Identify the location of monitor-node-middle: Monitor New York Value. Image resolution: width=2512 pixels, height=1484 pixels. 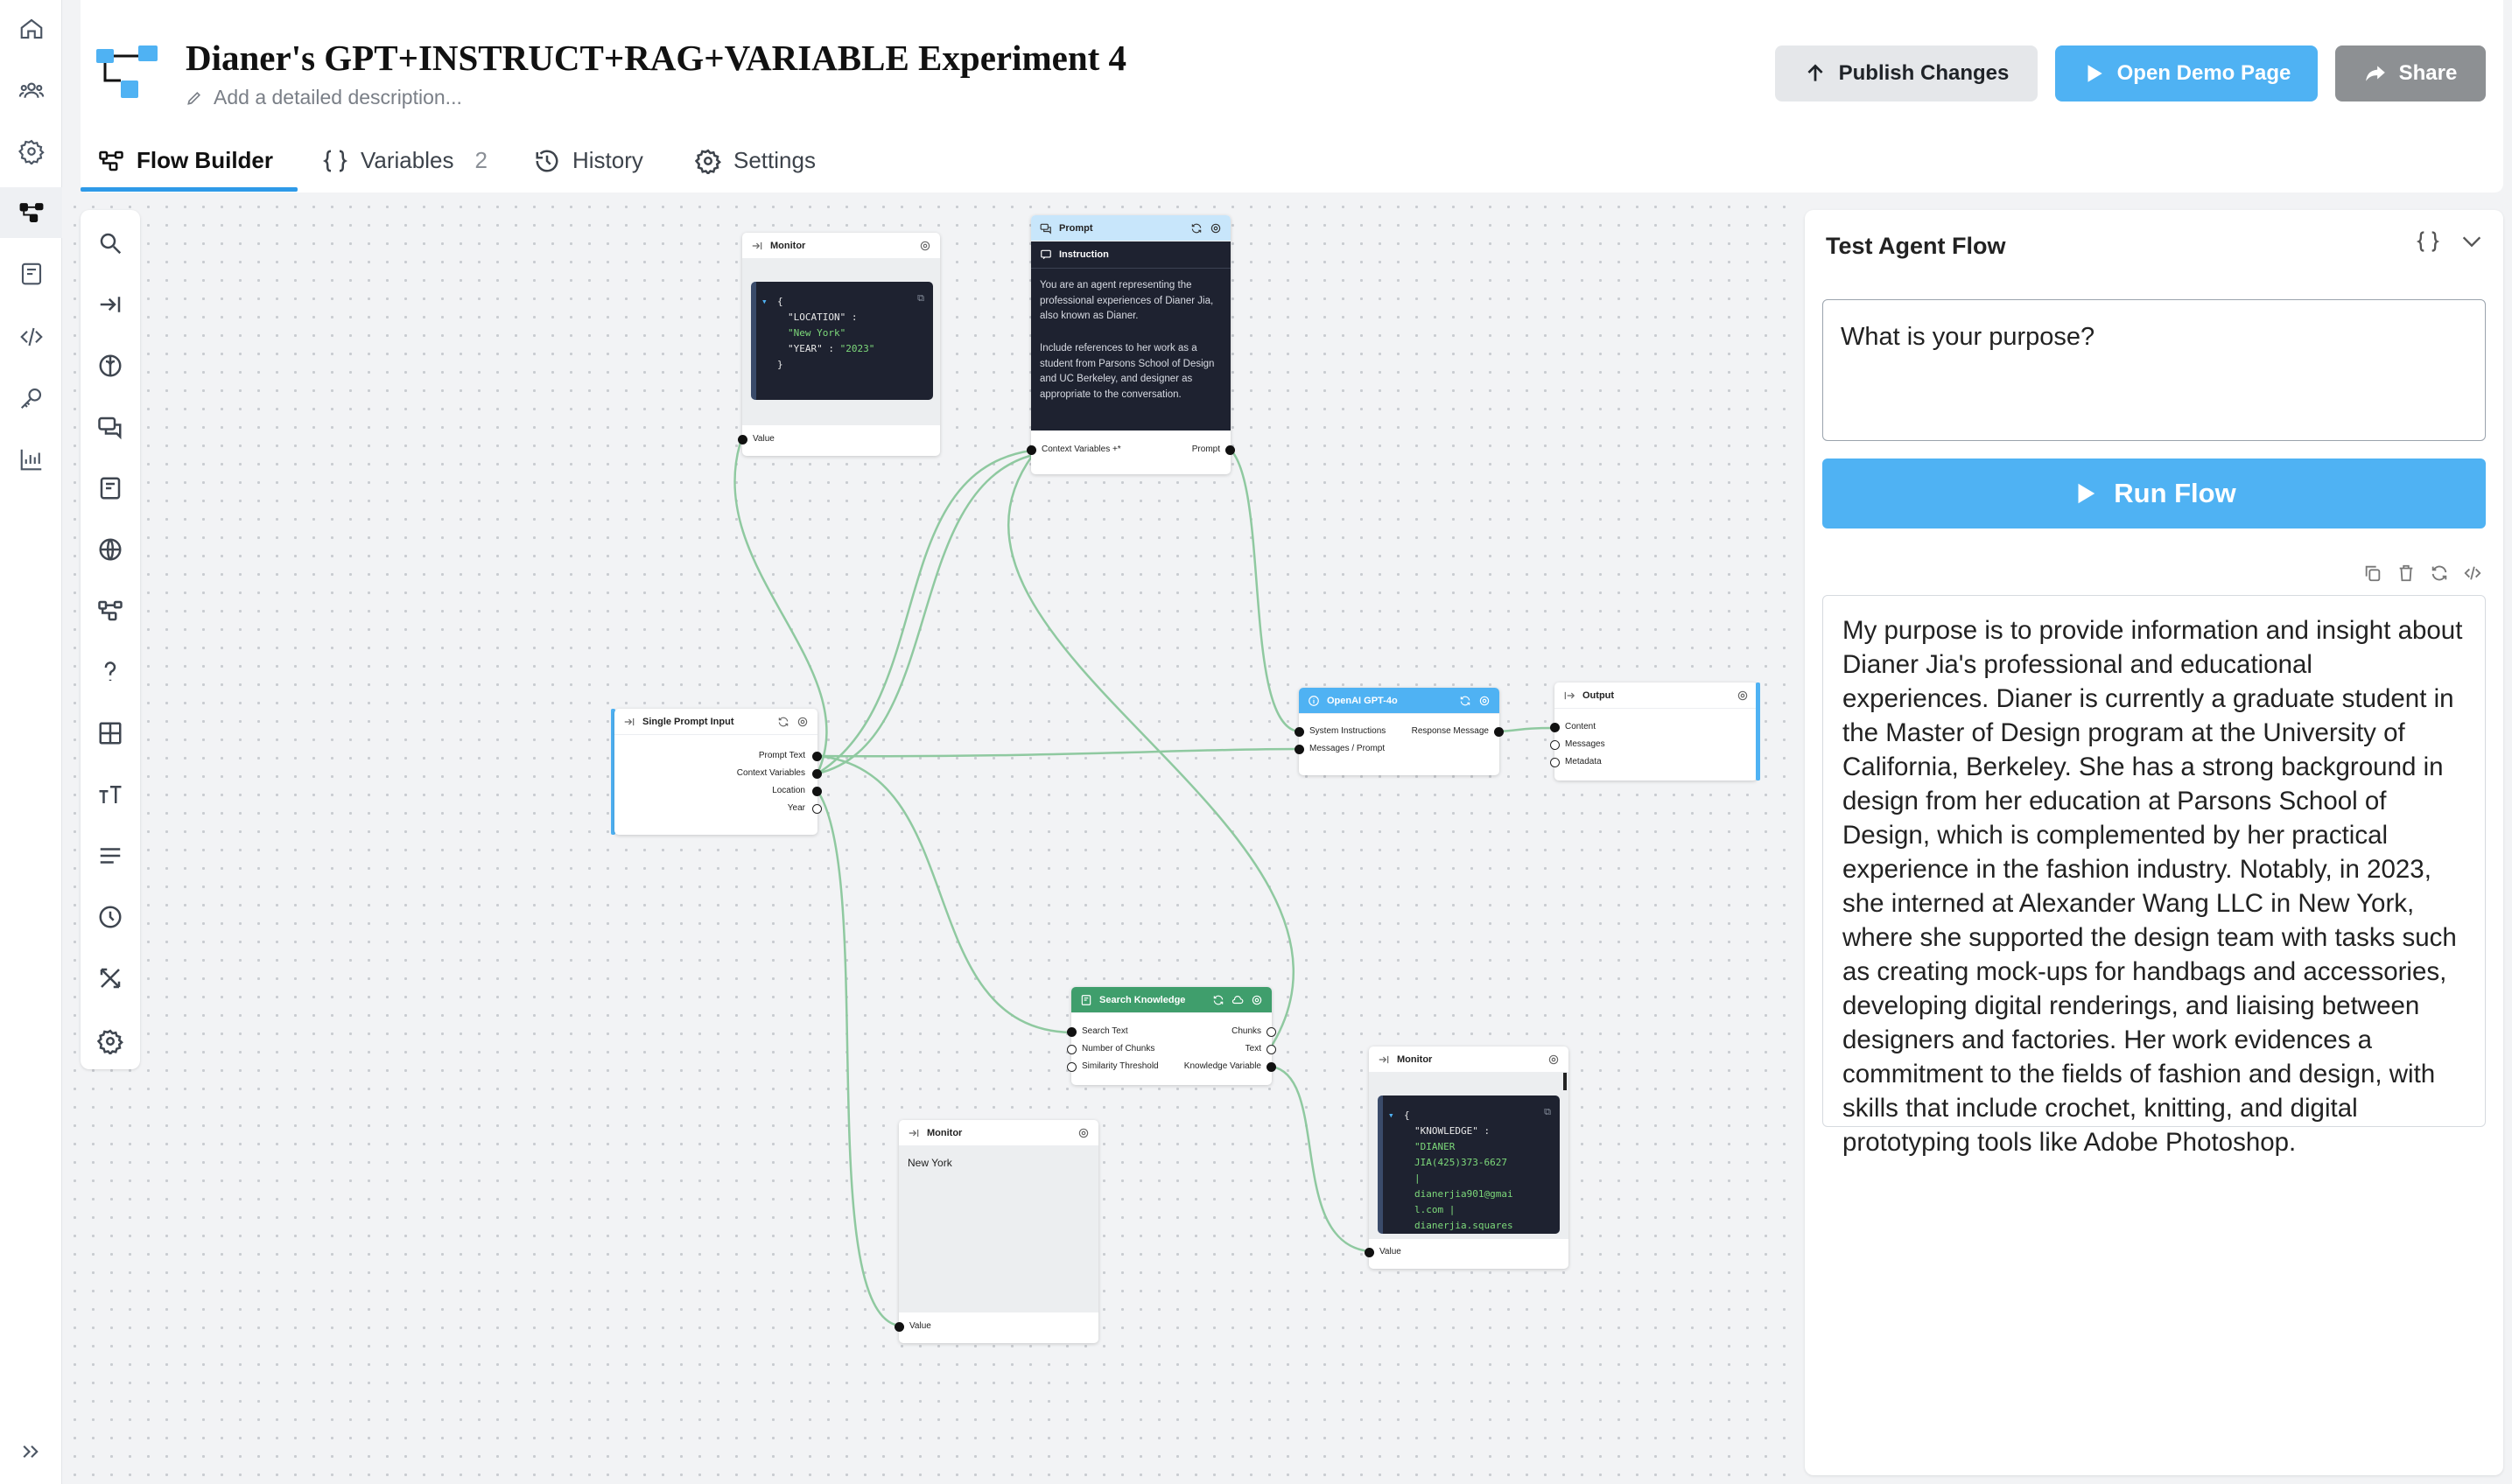
(996, 1231).